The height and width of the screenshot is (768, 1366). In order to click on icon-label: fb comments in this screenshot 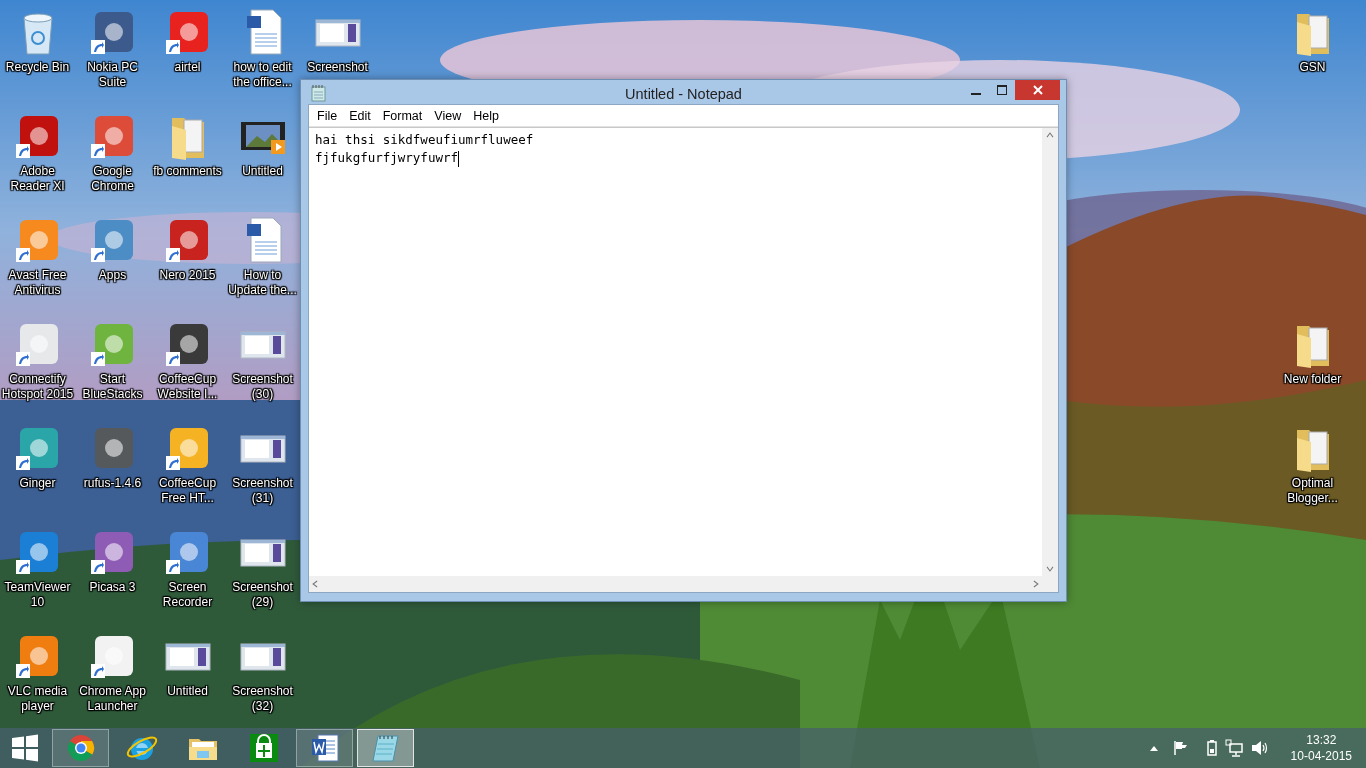, I will do `click(187, 171)`.